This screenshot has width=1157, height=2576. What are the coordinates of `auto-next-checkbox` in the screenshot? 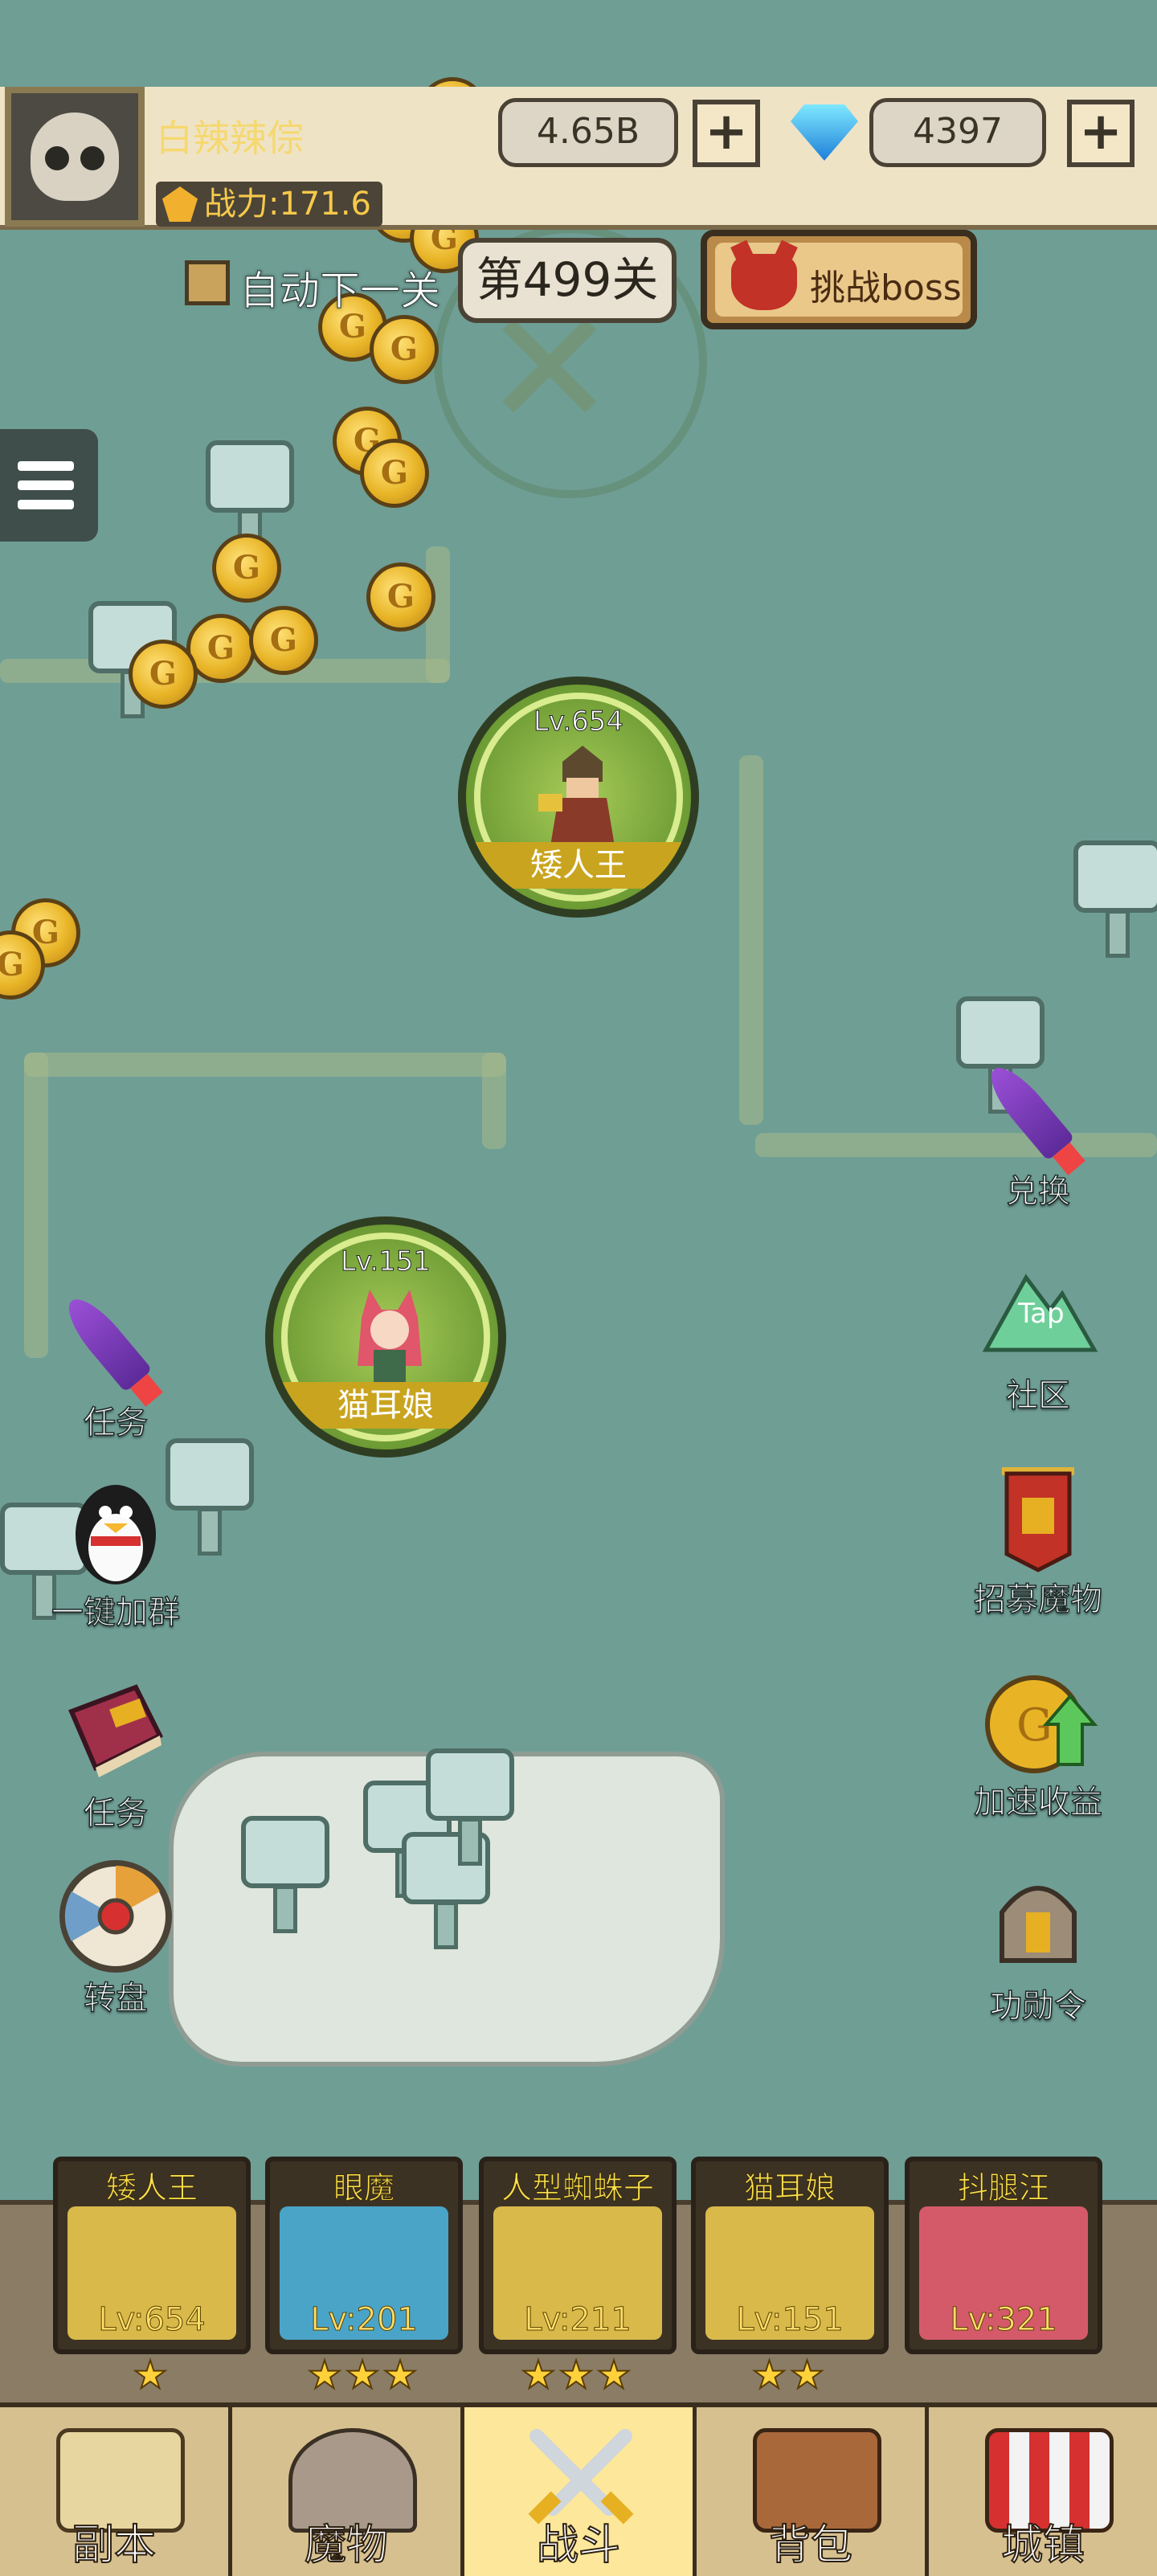 It's located at (208, 282).